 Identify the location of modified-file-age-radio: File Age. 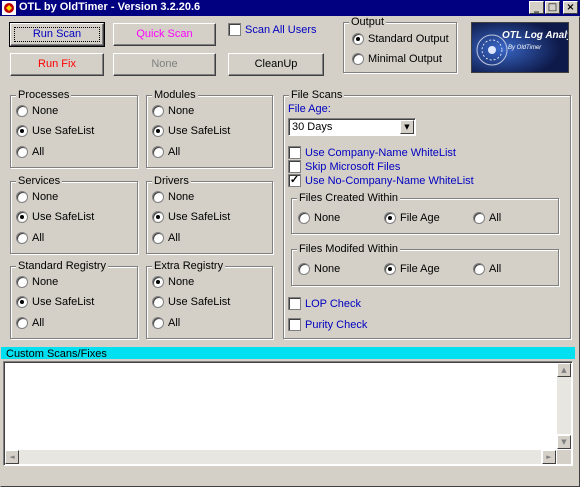
(412, 269).